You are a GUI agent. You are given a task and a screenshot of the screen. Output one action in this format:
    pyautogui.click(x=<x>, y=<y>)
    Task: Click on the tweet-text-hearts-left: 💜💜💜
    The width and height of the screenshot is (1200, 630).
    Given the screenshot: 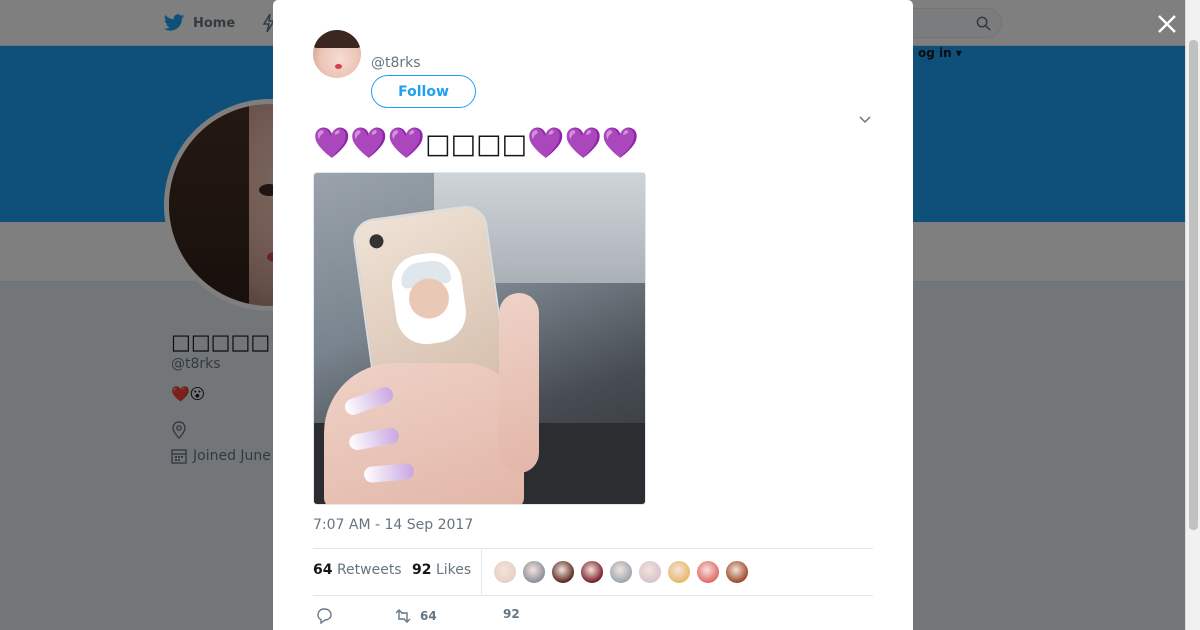 What is the action you would take?
    pyautogui.click(x=369, y=143)
    